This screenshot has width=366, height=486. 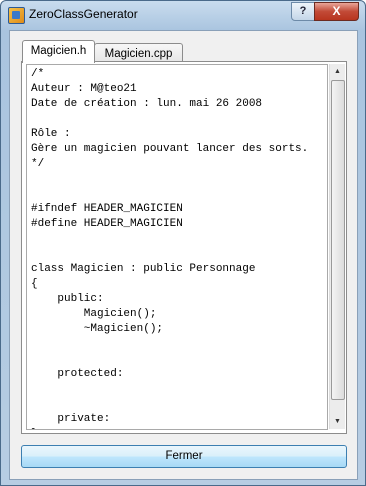 What do you see at coordinates (183, 15) in the screenshot?
I see `titlebar: ZeroClassGenerator ? X` at bounding box center [183, 15].